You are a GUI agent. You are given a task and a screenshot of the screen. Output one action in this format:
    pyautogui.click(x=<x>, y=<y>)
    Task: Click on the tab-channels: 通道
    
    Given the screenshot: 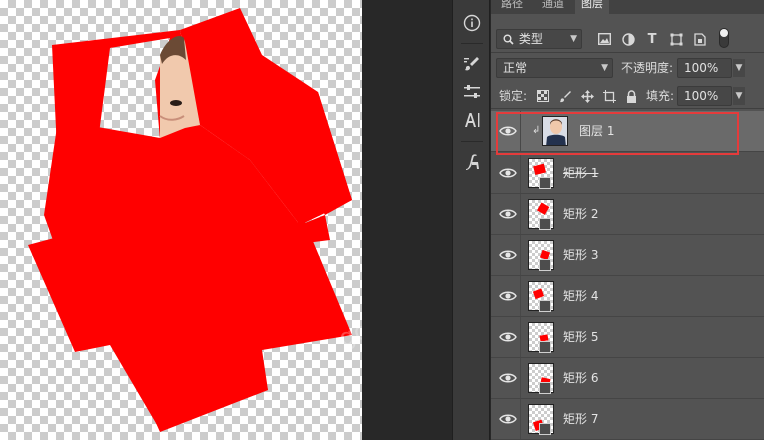 What is the action you would take?
    pyautogui.click(x=553, y=7)
    